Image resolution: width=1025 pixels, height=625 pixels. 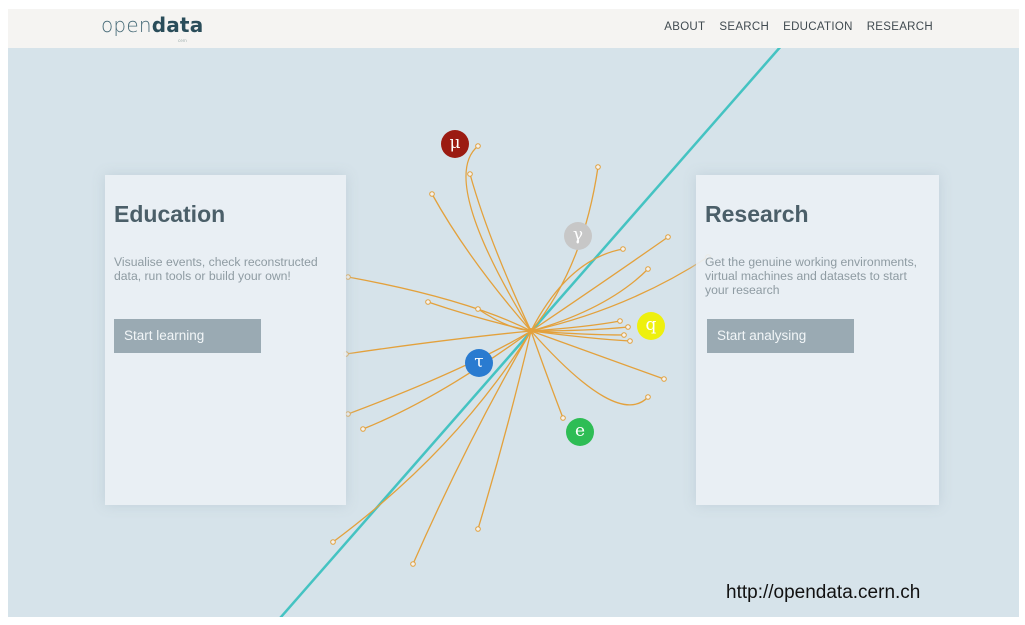 I want to click on main-nav: ABOUT SEARCH EDUCATION RESEARCH, so click(x=798, y=27).